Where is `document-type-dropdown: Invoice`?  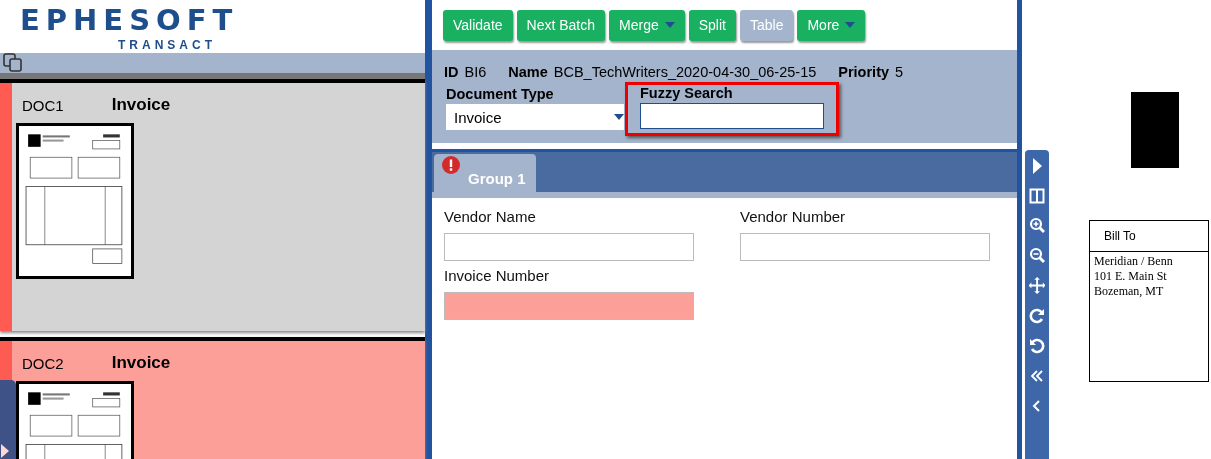 document-type-dropdown: Invoice is located at coordinates (535, 117).